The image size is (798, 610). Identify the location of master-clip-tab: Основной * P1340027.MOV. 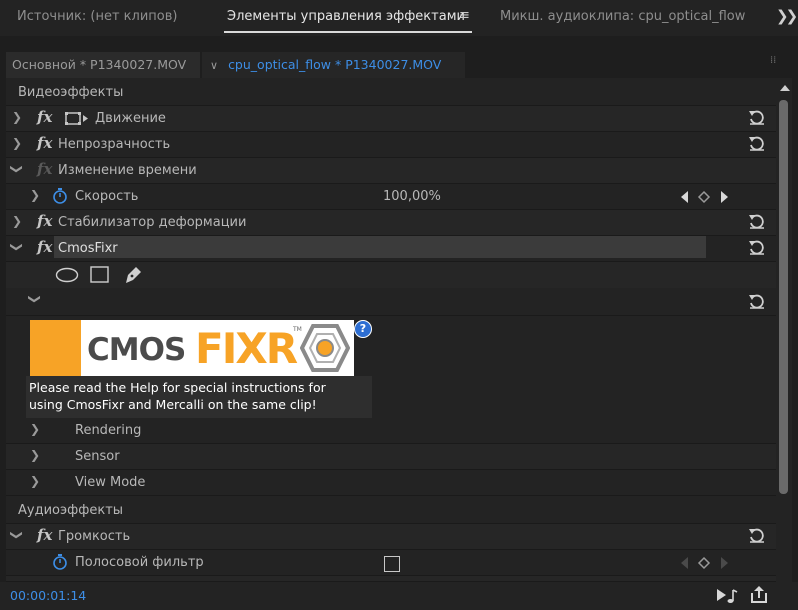
(103, 65).